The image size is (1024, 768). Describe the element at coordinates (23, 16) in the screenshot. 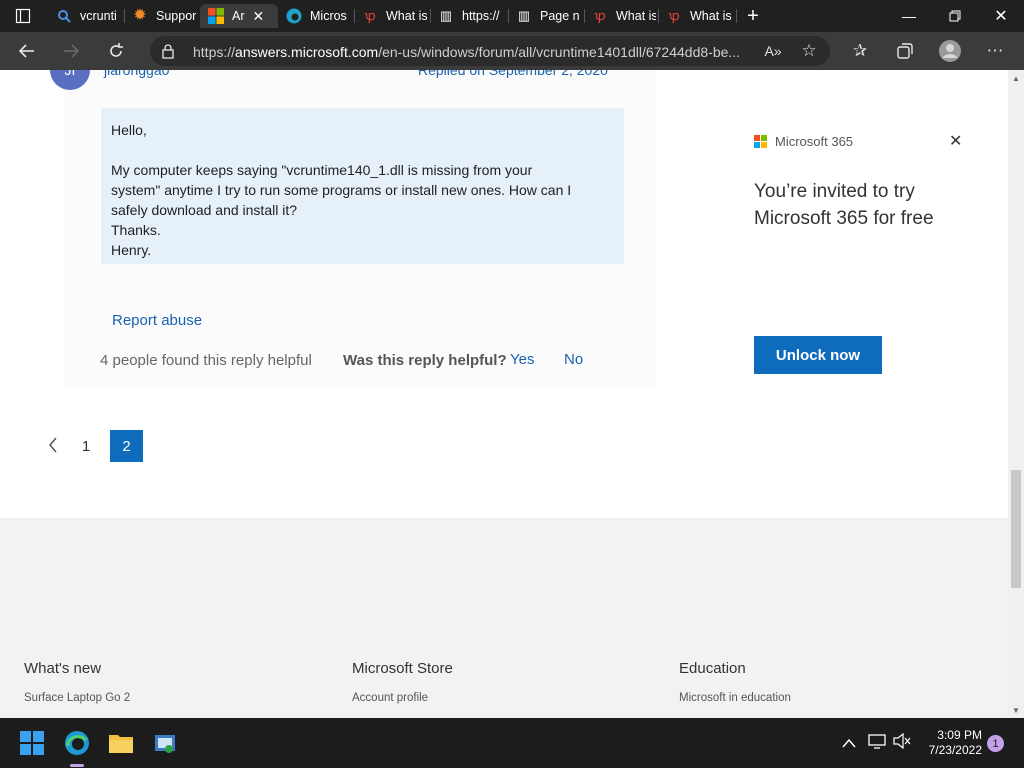

I see `tab-actions-icon` at that location.